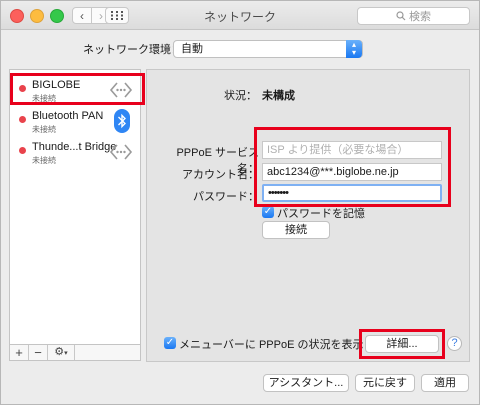  What do you see at coordinates (226, 197) in the screenshot?
I see `password-label: パスワード：` at bounding box center [226, 197].